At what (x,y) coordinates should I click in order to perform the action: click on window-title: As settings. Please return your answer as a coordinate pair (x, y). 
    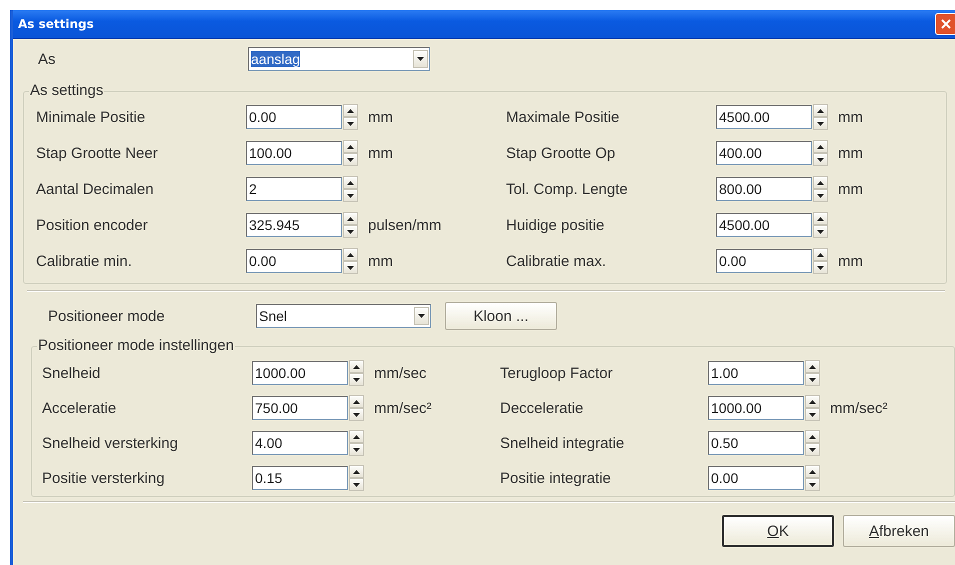
    Looking at the image, I should click on (55, 24).